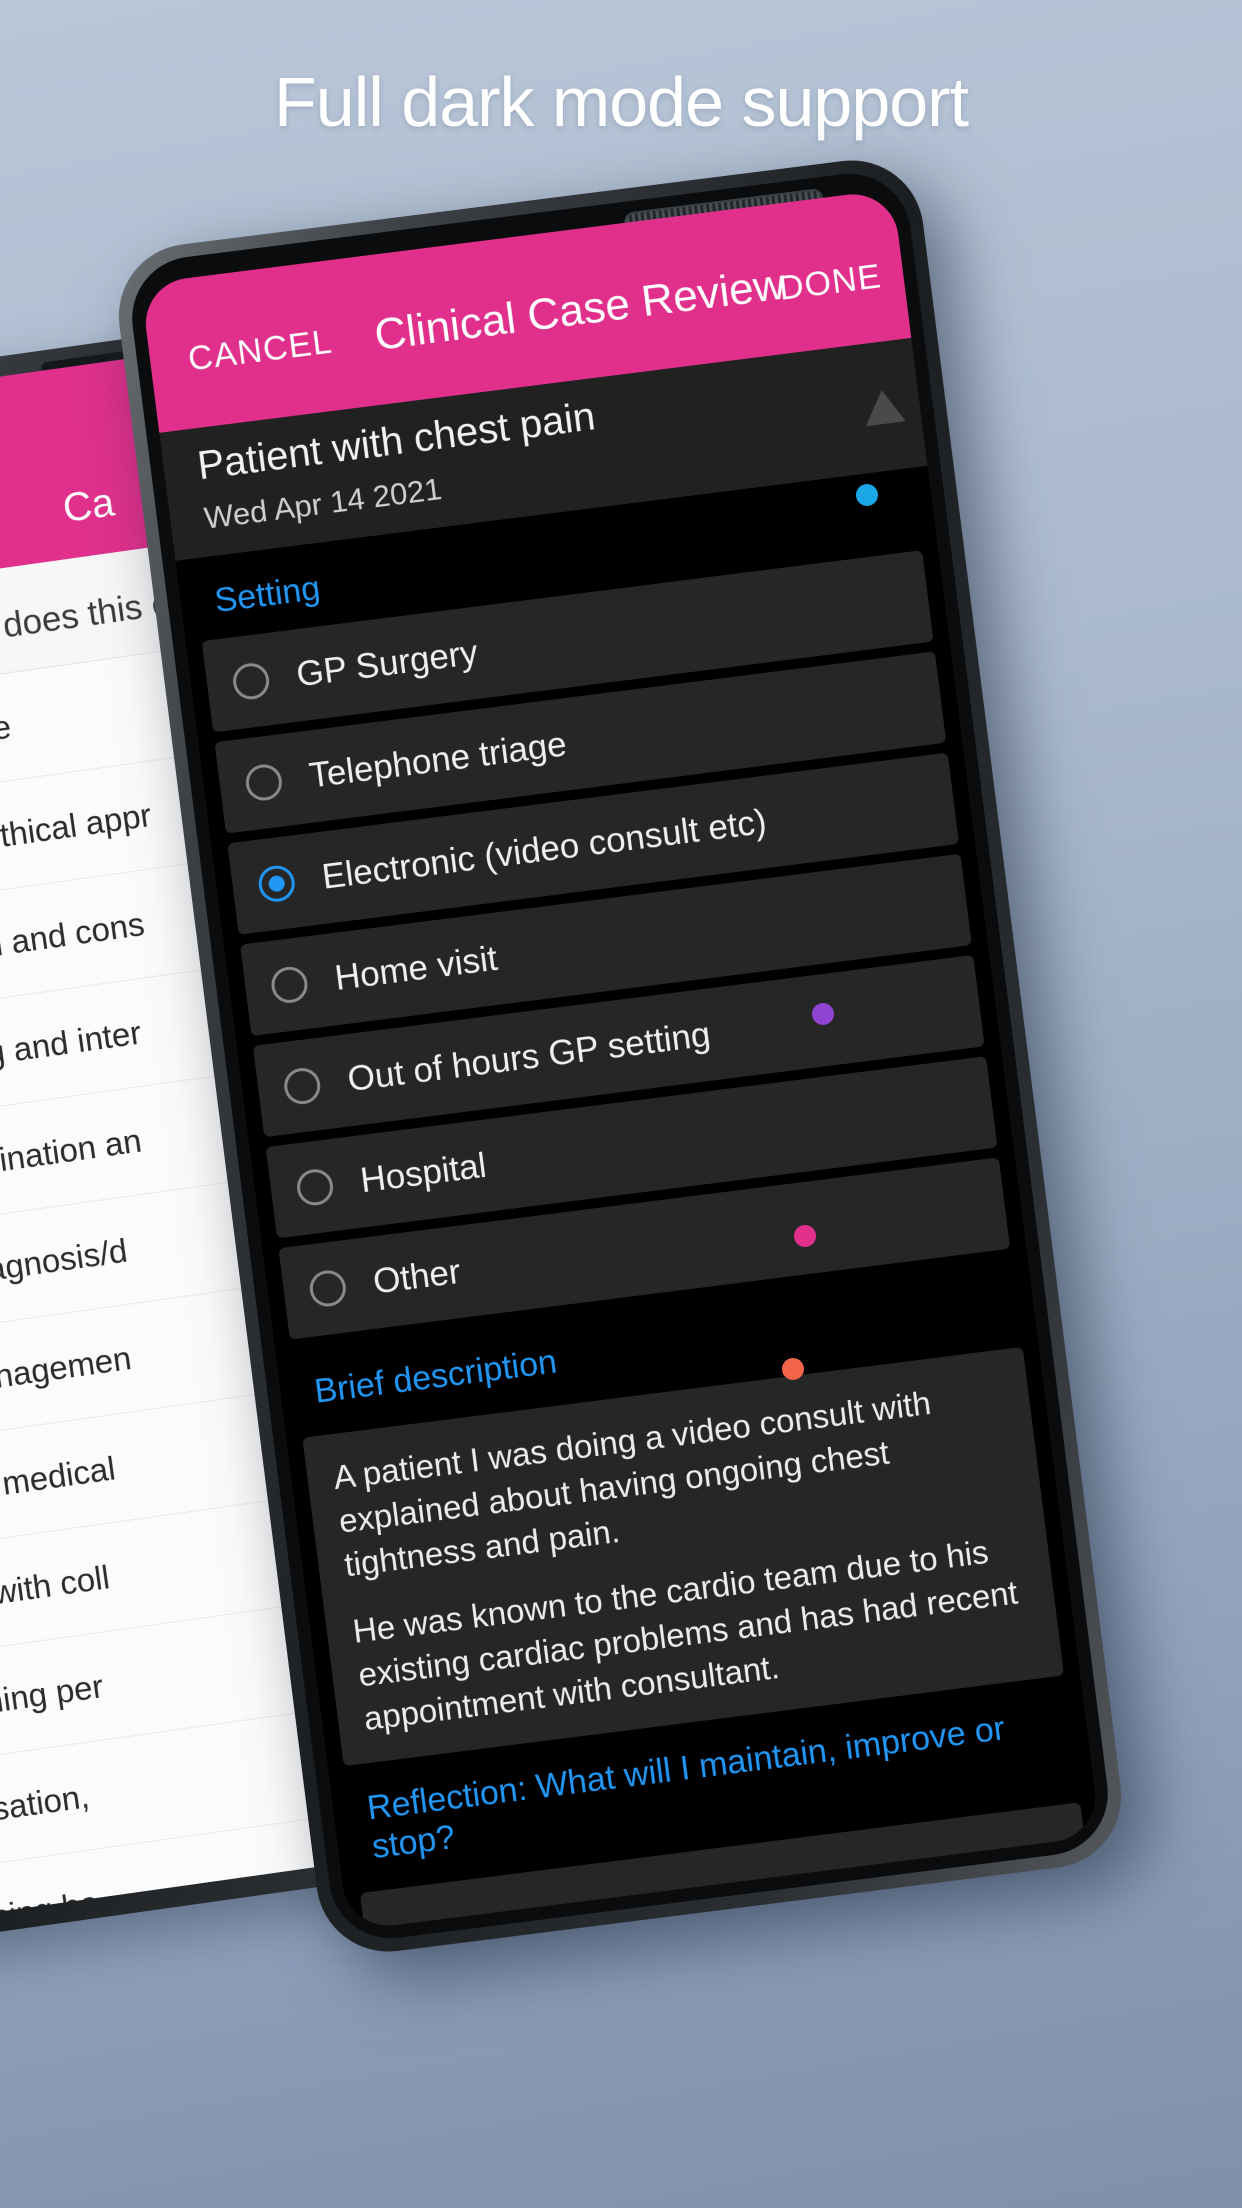 This screenshot has height=2208, width=1242. I want to click on accent-dot-purple, so click(823, 1014).